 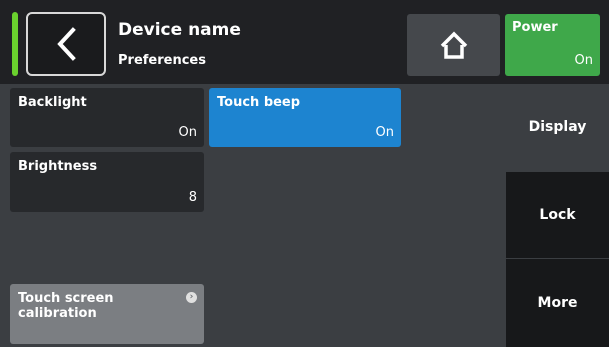 What do you see at coordinates (191, 297) in the screenshot?
I see `arrow-right-circle-icon: ›` at bounding box center [191, 297].